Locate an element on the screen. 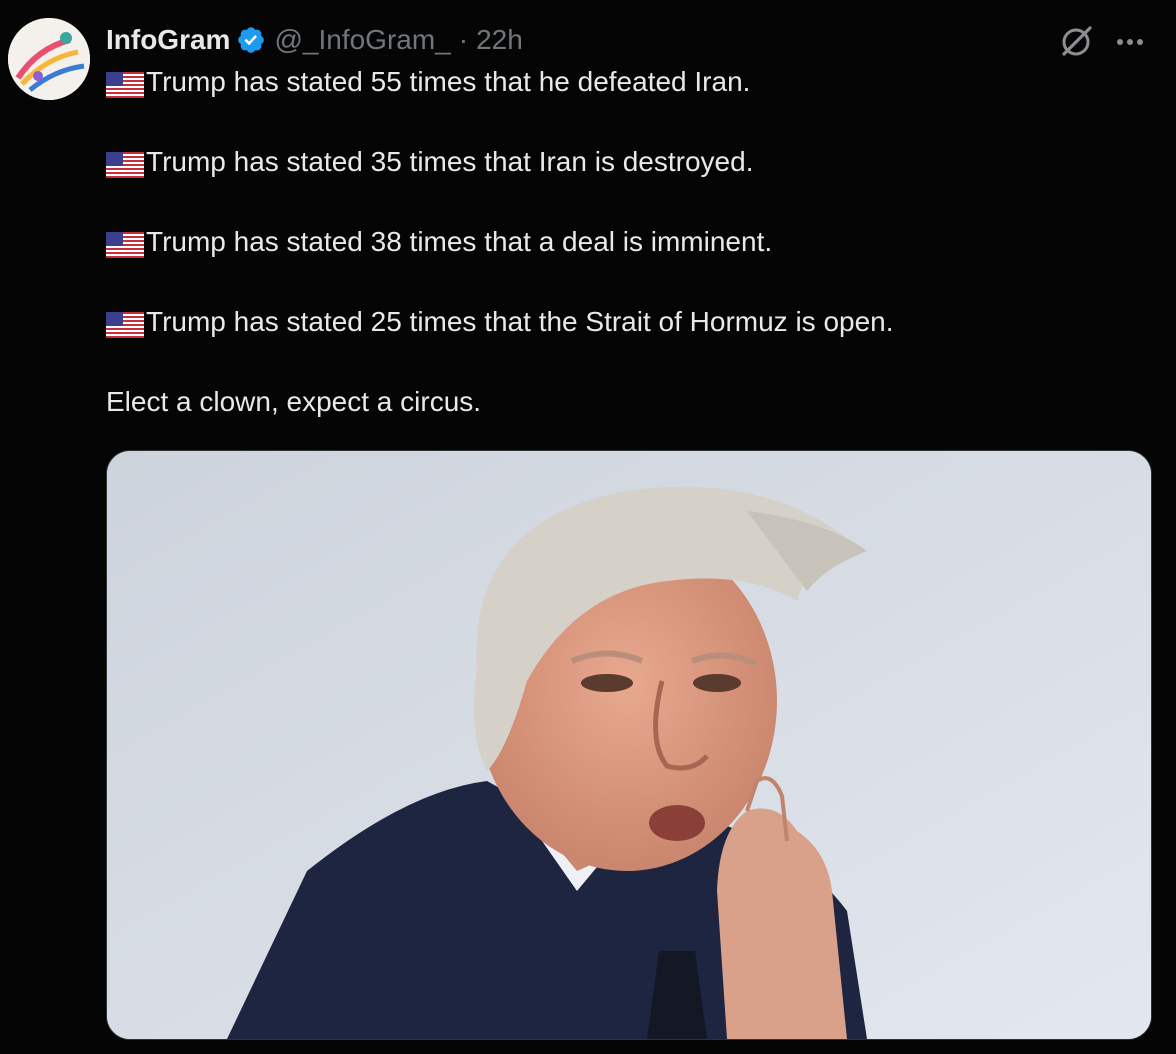 This screenshot has width=1176, height=1054. tweet-timestamp: 22h is located at coordinates (499, 40).